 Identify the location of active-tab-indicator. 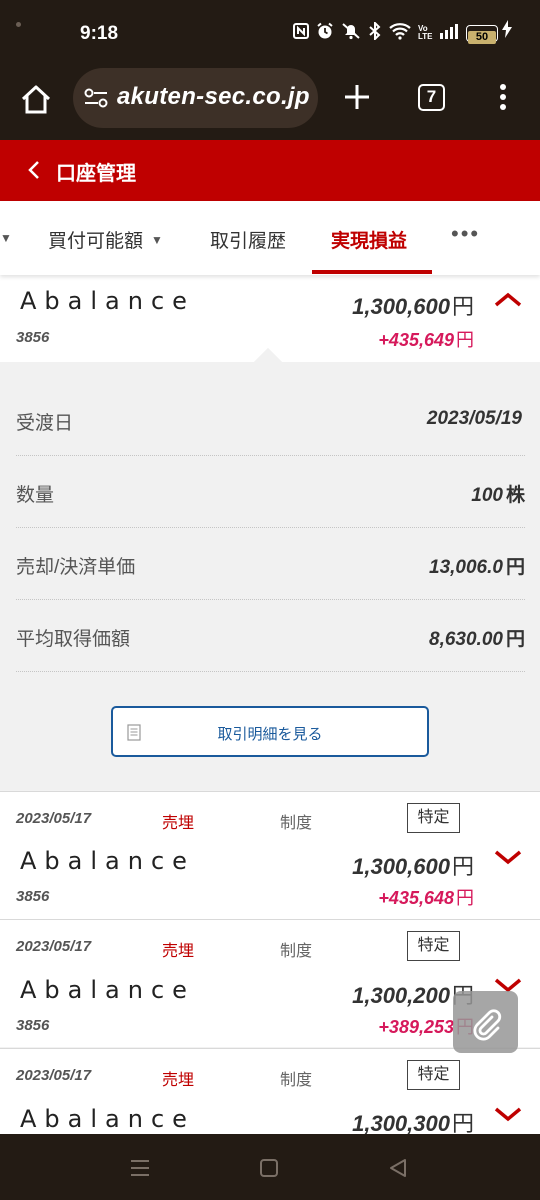
(372, 272).